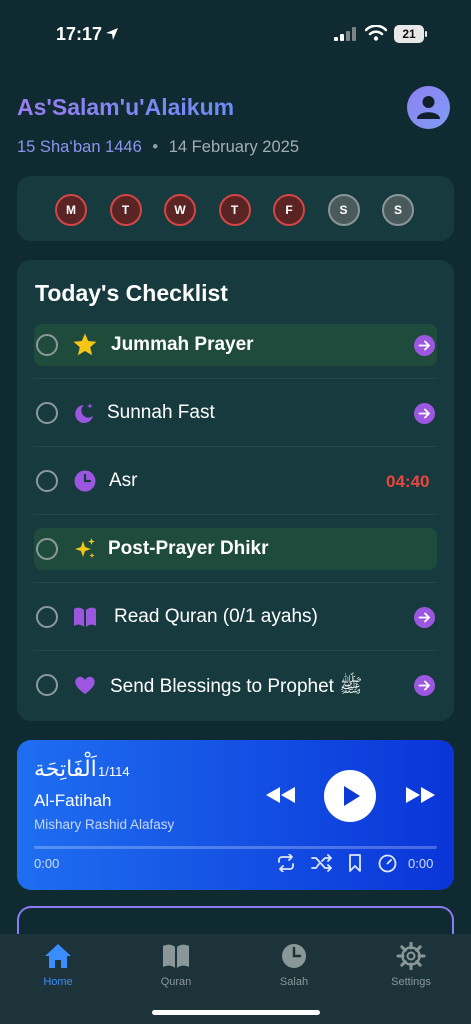  Describe the element at coordinates (235, 481) in the screenshot. I see `checklist-item: Asr 04:40` at that location.